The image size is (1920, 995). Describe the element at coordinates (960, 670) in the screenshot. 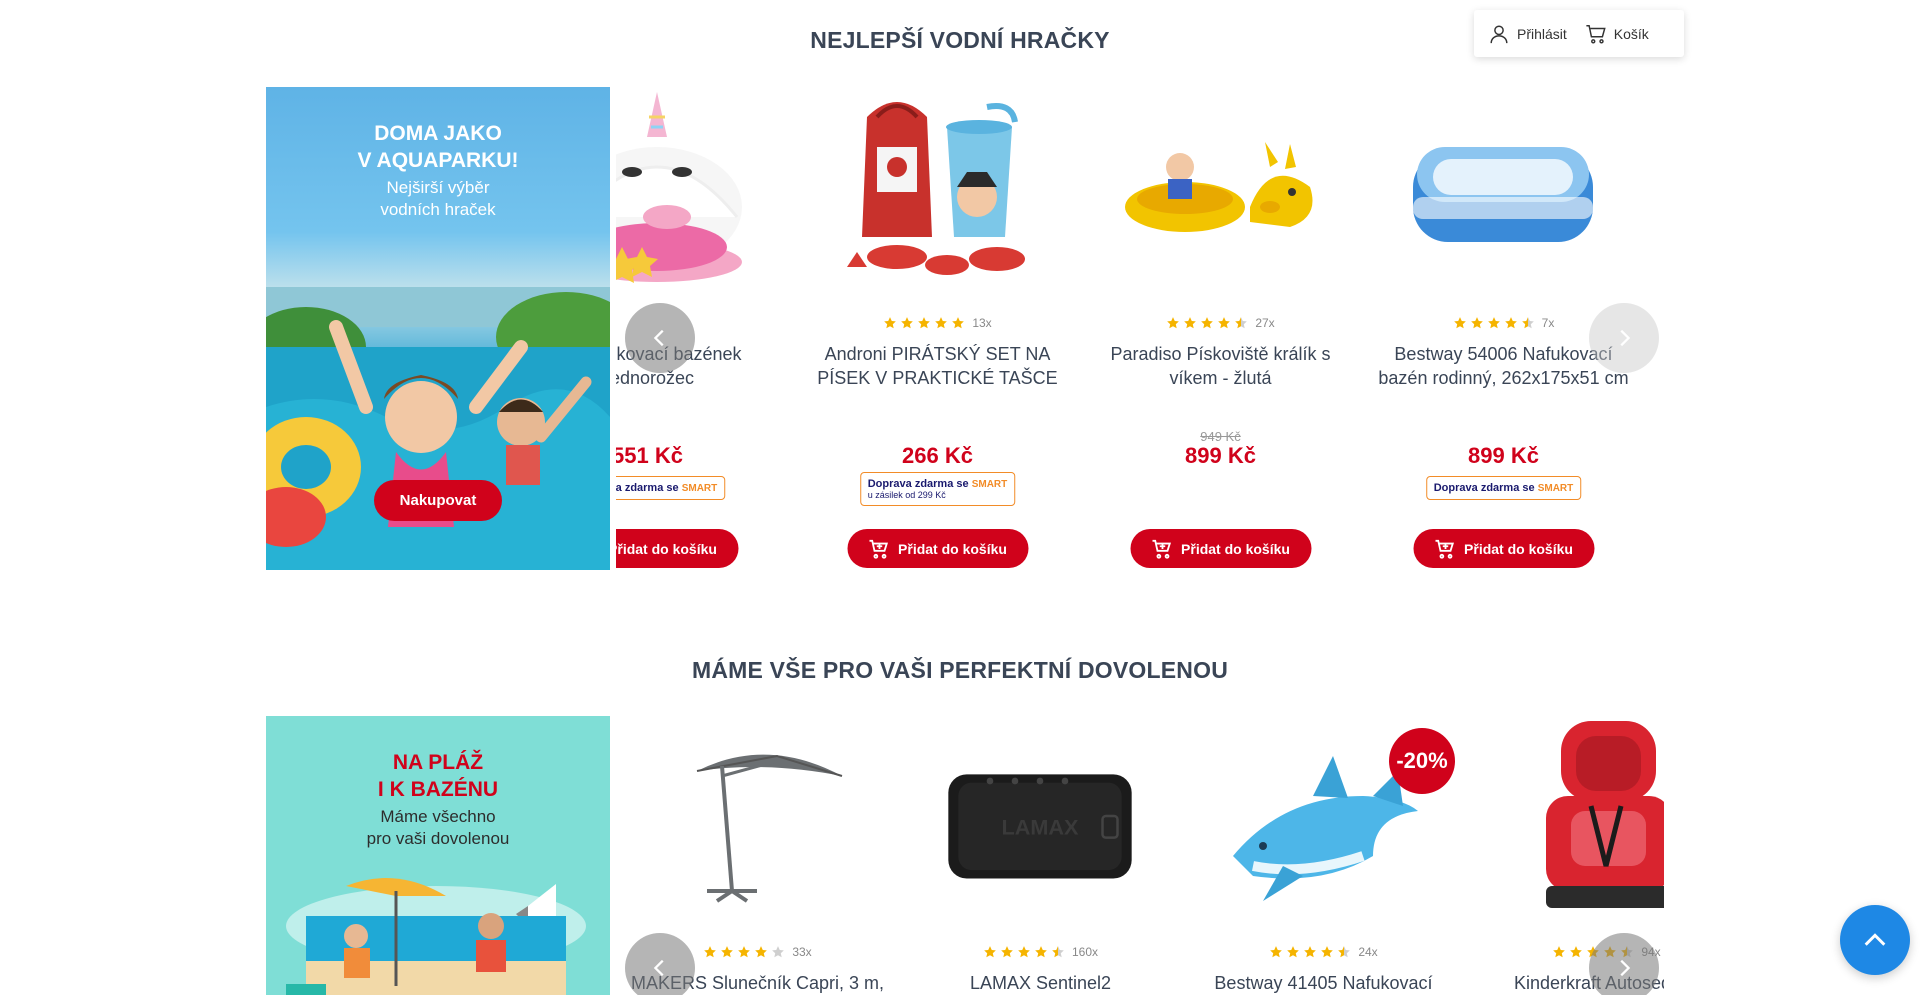

I see `section-title-vacation: MÁME VŠE PRO VAŠI PERFEKTNÍ DOVOLENOU` at that location.